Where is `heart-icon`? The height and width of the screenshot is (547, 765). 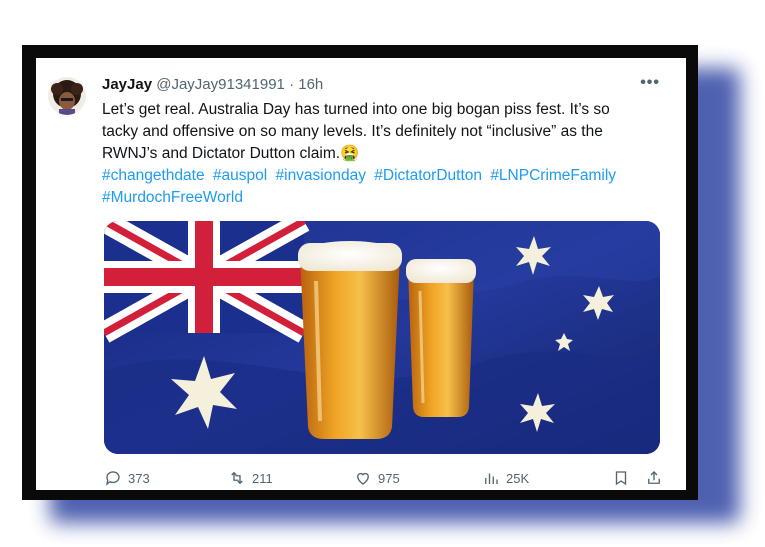 heart-icon is located at coordinates (363, 478).